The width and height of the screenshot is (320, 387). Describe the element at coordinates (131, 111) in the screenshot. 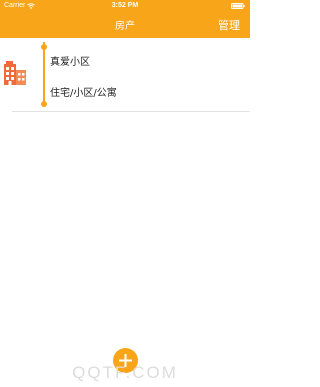

I see `list-divider` at that location.